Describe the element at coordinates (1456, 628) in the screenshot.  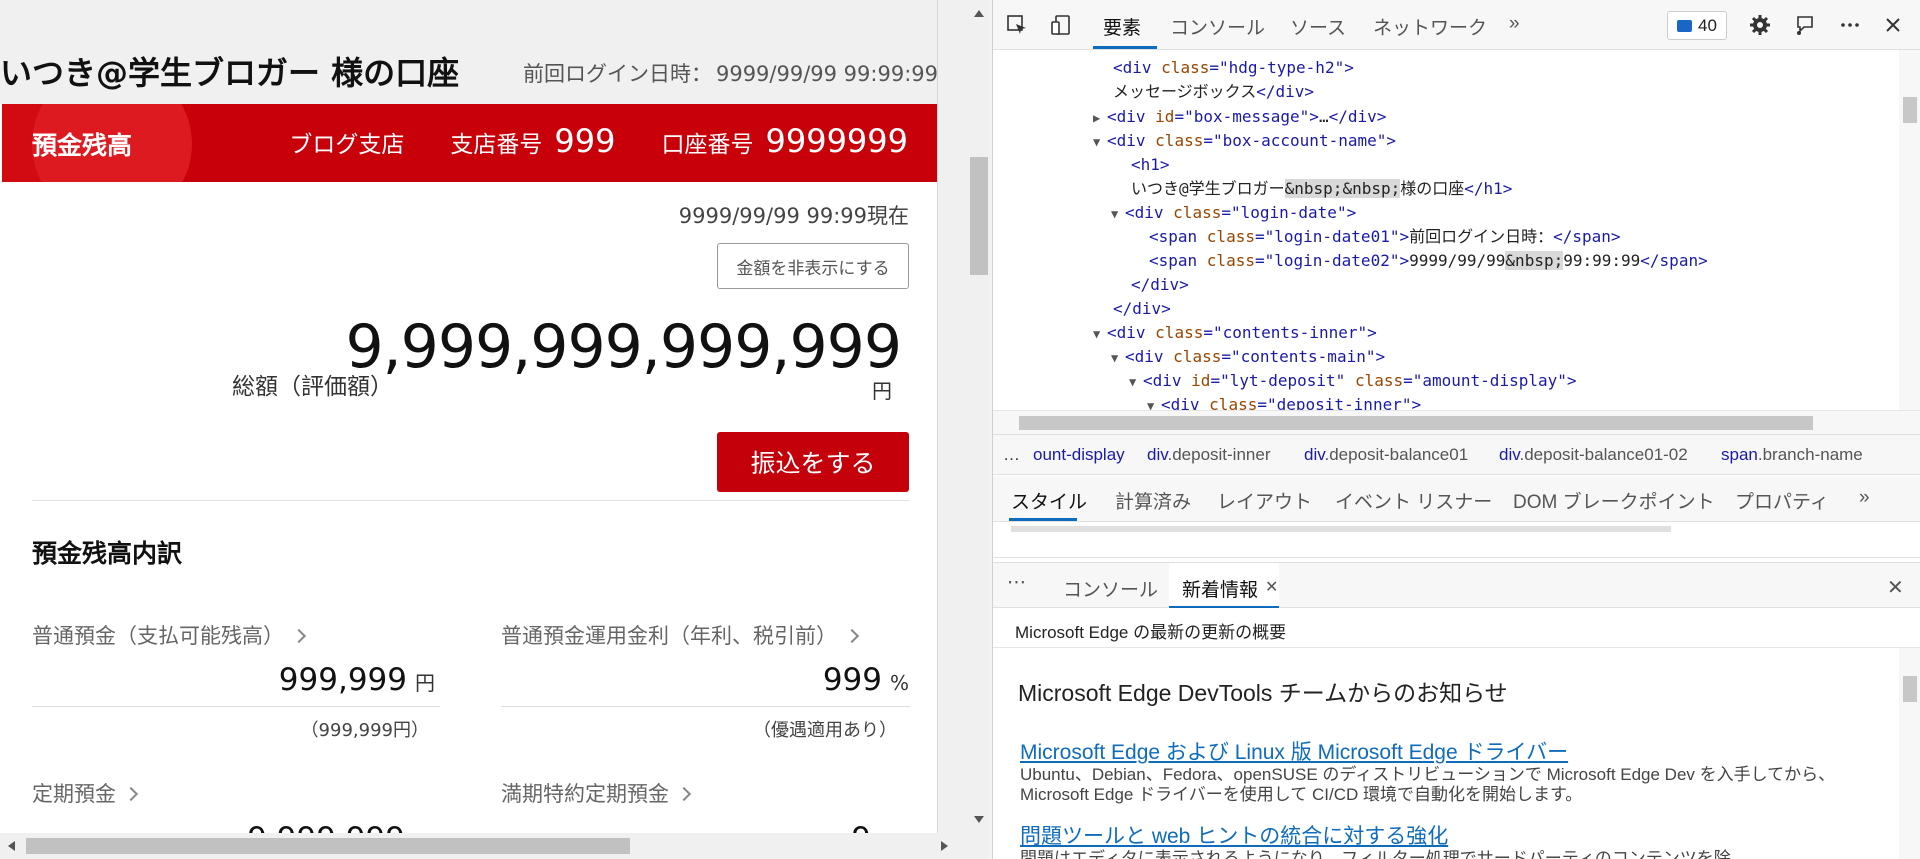
I see `drawer-header: Microsoft Edge の最新の更新の概要` at that location.